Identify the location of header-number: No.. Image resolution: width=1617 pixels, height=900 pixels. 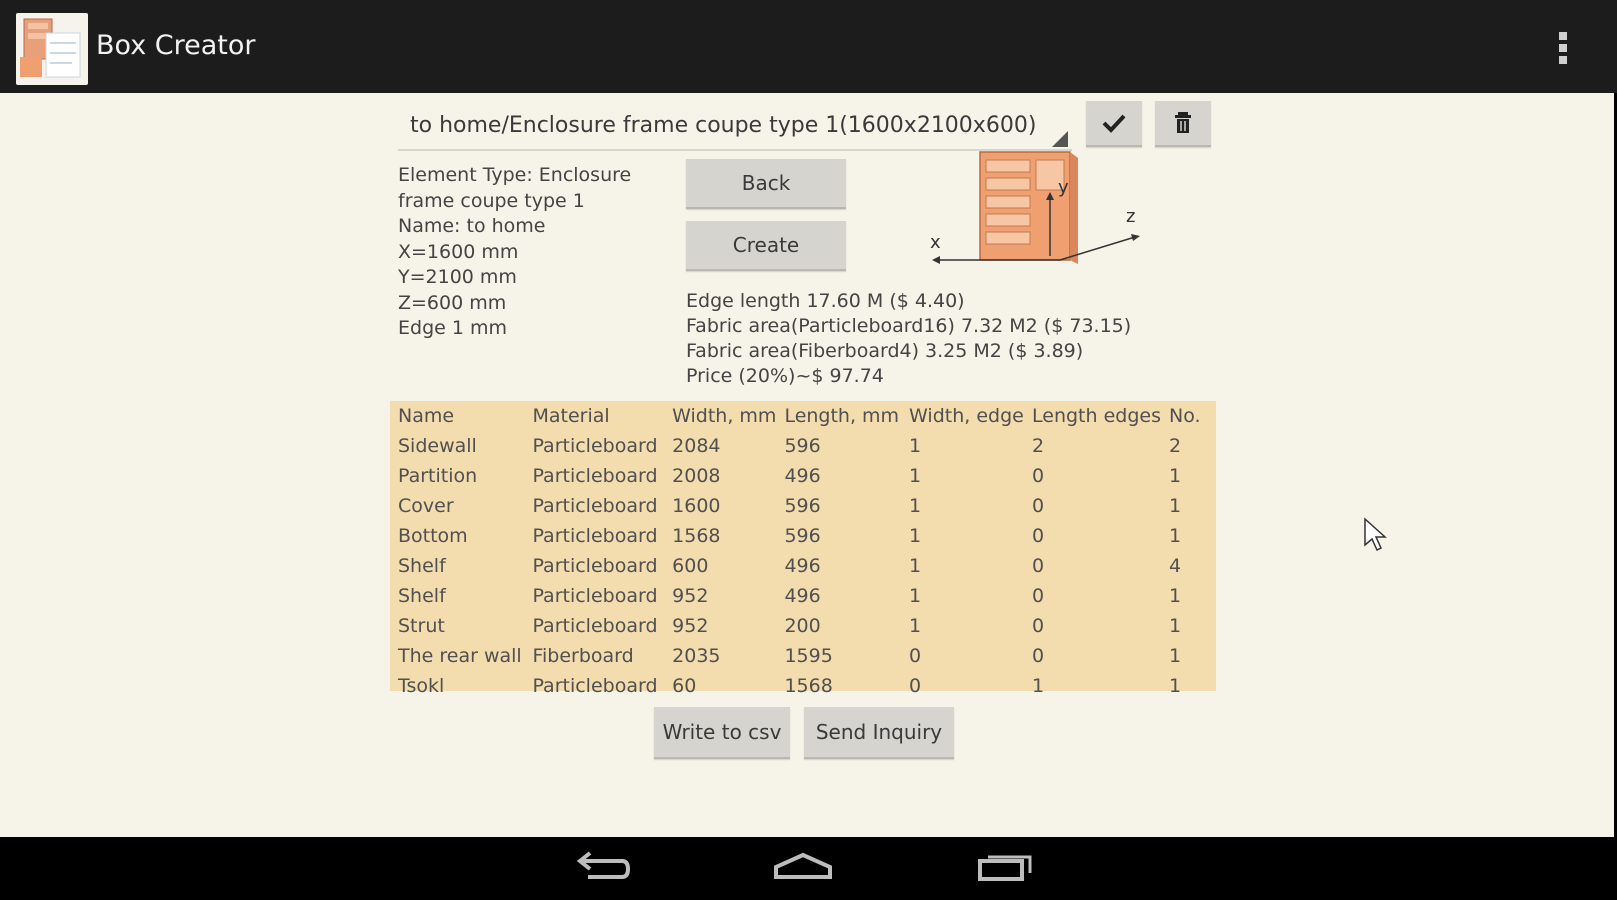
(1184, 416).